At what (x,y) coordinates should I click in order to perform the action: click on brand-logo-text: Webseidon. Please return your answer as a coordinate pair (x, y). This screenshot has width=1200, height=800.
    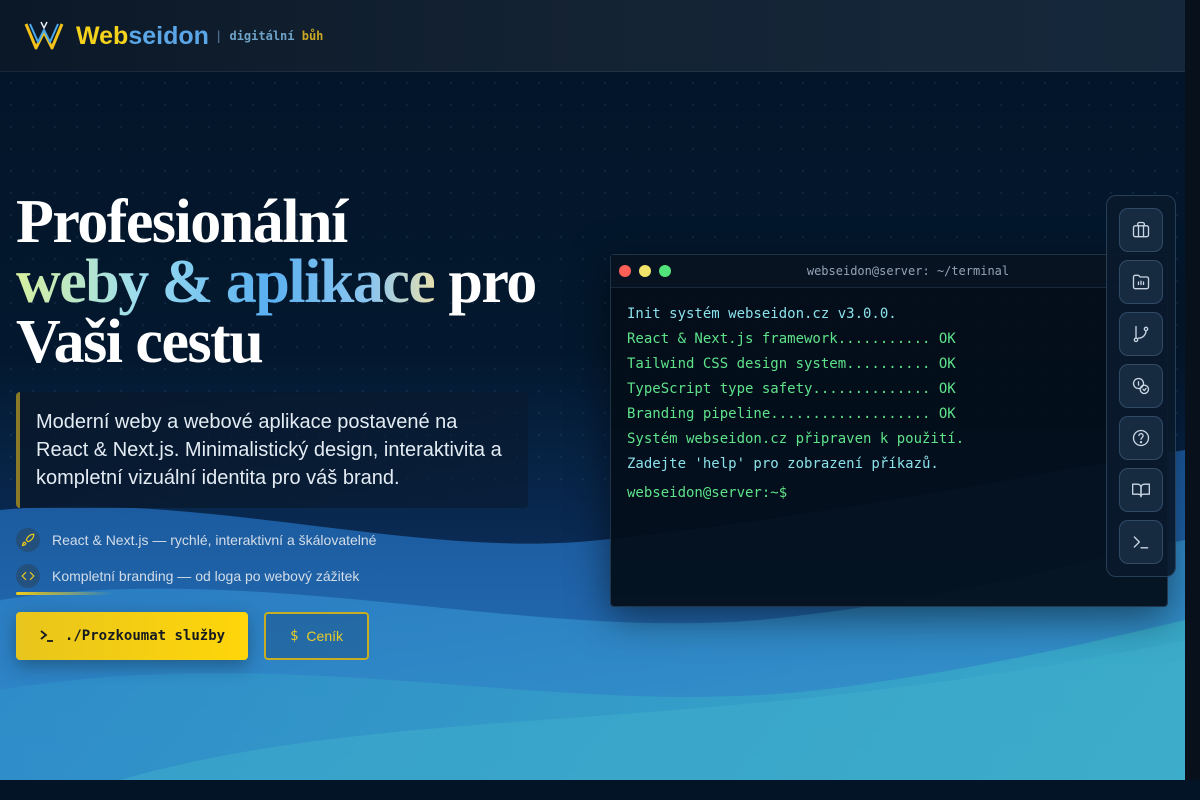
    Looking at the image, I should click on (142, 36).